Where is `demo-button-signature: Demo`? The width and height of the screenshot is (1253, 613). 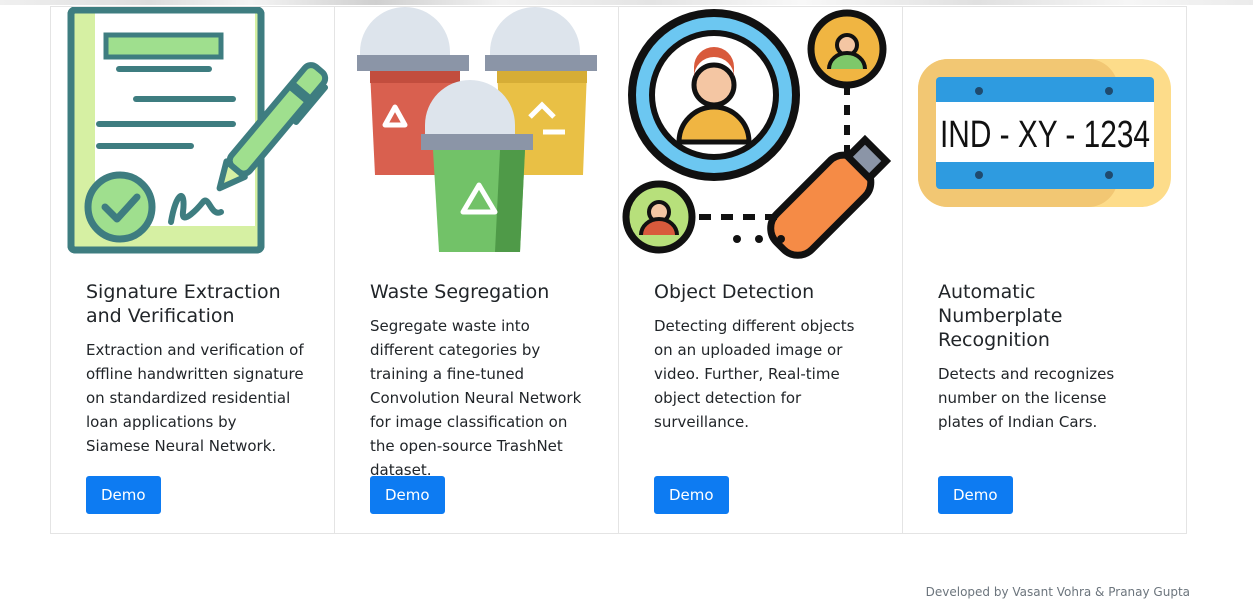 demo-button-signature: Demo is located at coordinates (123, 495).